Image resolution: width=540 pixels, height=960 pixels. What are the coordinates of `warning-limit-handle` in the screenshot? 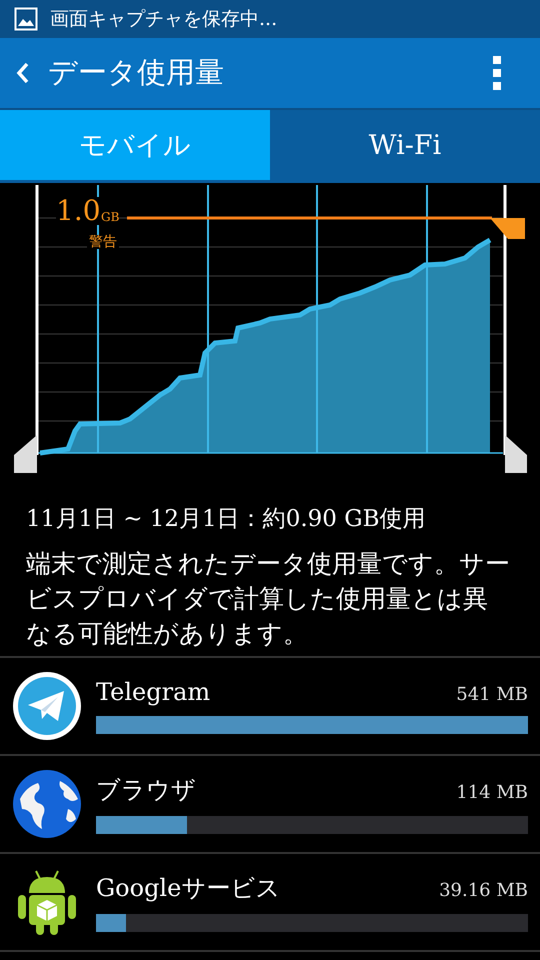 It's located at (326, 227).